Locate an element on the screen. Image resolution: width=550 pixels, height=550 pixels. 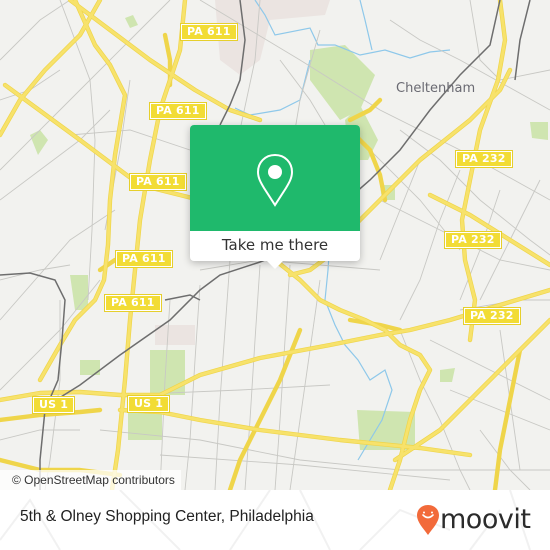
moovit-logo: moovit is located at coordinates (473, 520).